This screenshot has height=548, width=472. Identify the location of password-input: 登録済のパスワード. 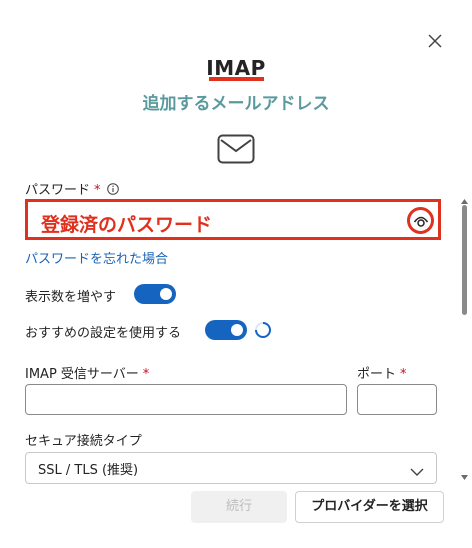
(233, 219).